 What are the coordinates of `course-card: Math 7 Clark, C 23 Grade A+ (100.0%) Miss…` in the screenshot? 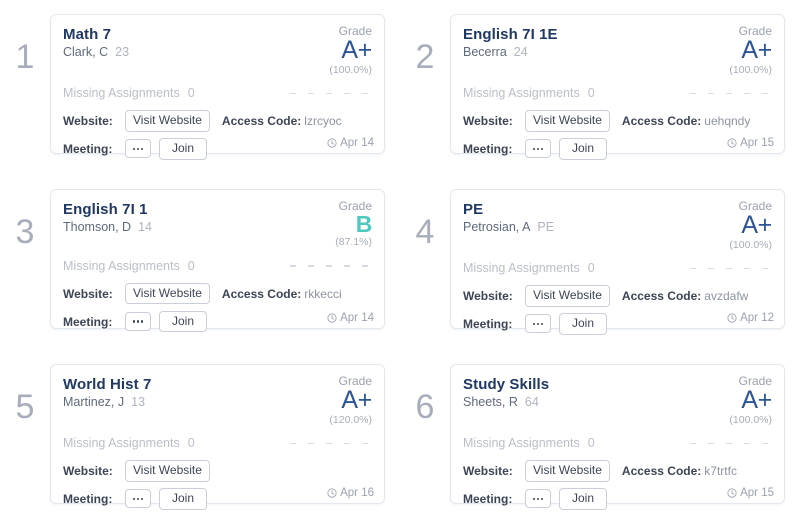 It's located at (217, 87).